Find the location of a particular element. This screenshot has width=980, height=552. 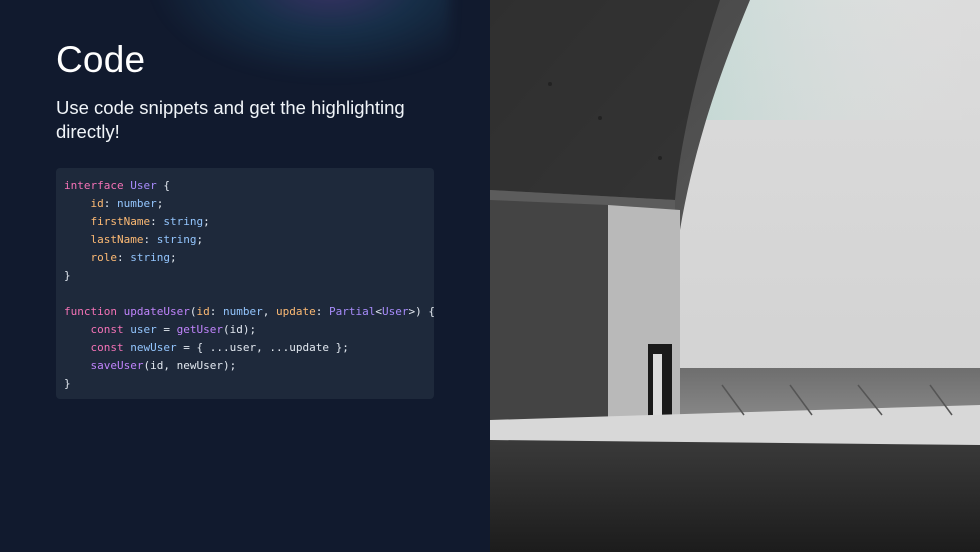

slide-title: Code is located at coordinates (101, 59).